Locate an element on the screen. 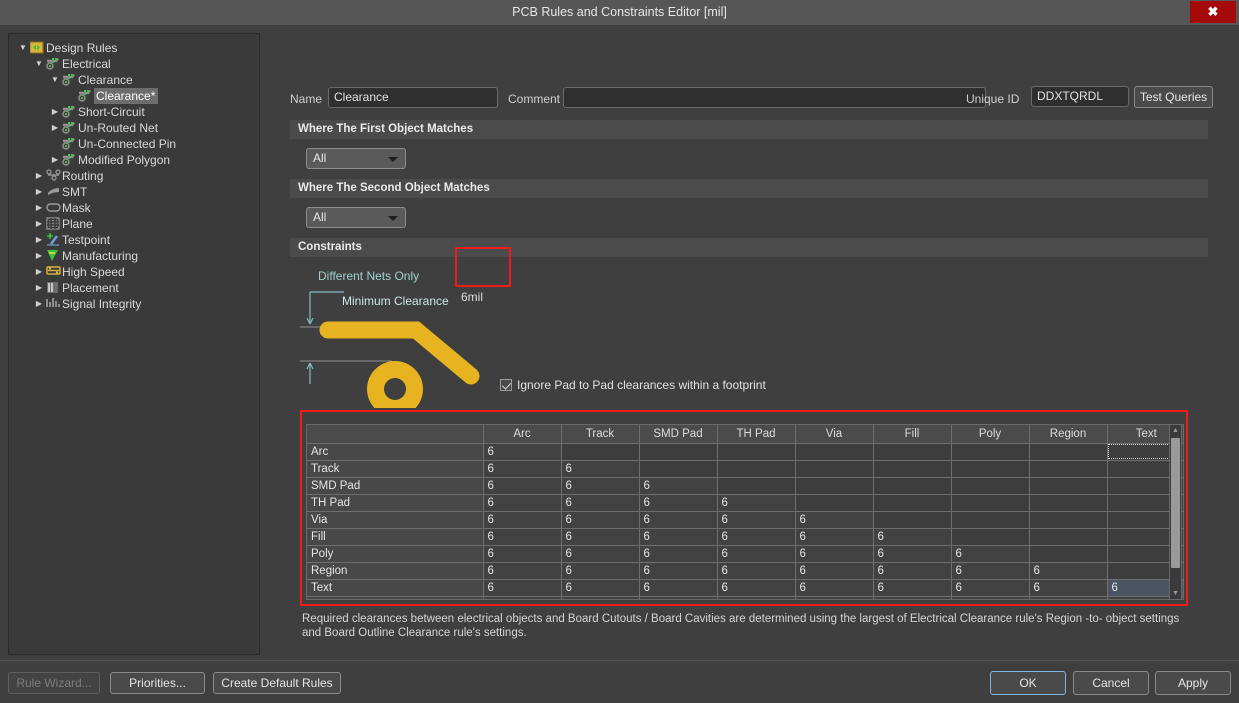 The width and height of the screenshot is (1239, 703). cancel-button: Cancel is located at coordinates (1111, 683).